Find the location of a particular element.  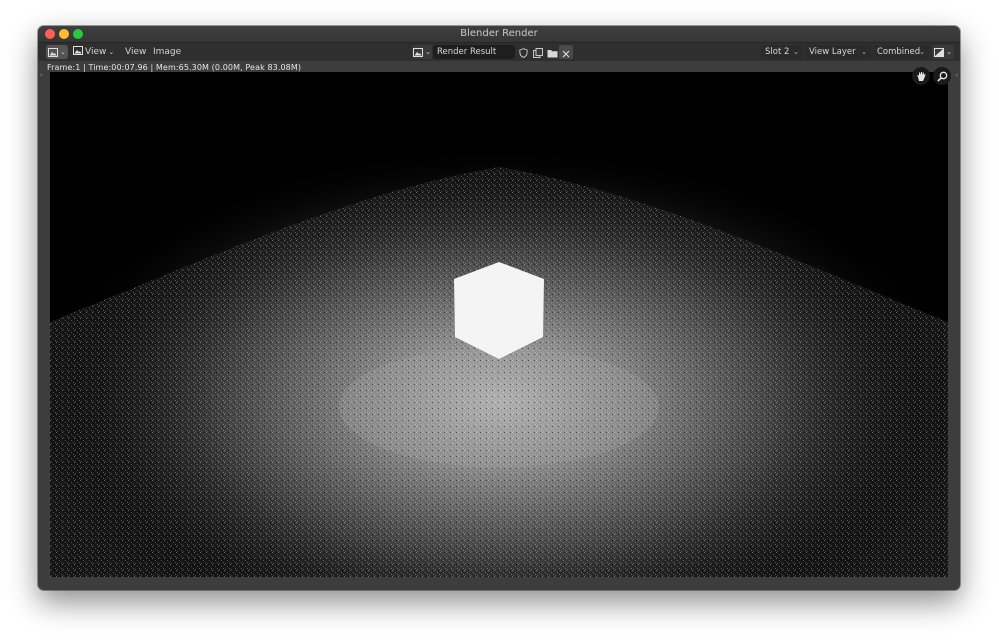

pan-gizmo is located at coordinates (921, 76).